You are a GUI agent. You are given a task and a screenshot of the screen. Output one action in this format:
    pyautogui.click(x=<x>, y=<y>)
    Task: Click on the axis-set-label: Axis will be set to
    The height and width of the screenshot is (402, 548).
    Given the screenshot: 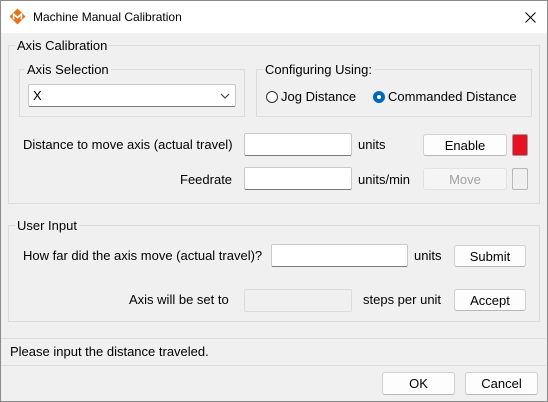 What is the action you would take?
    pyautogui.click(x=179, y=299)
    